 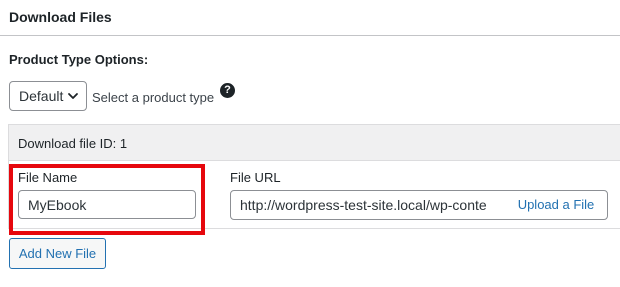 What do you see at coordinates (60, 17) in the screenshot?
I see `panel-title: Download Files` at bounding box center [60, 17].